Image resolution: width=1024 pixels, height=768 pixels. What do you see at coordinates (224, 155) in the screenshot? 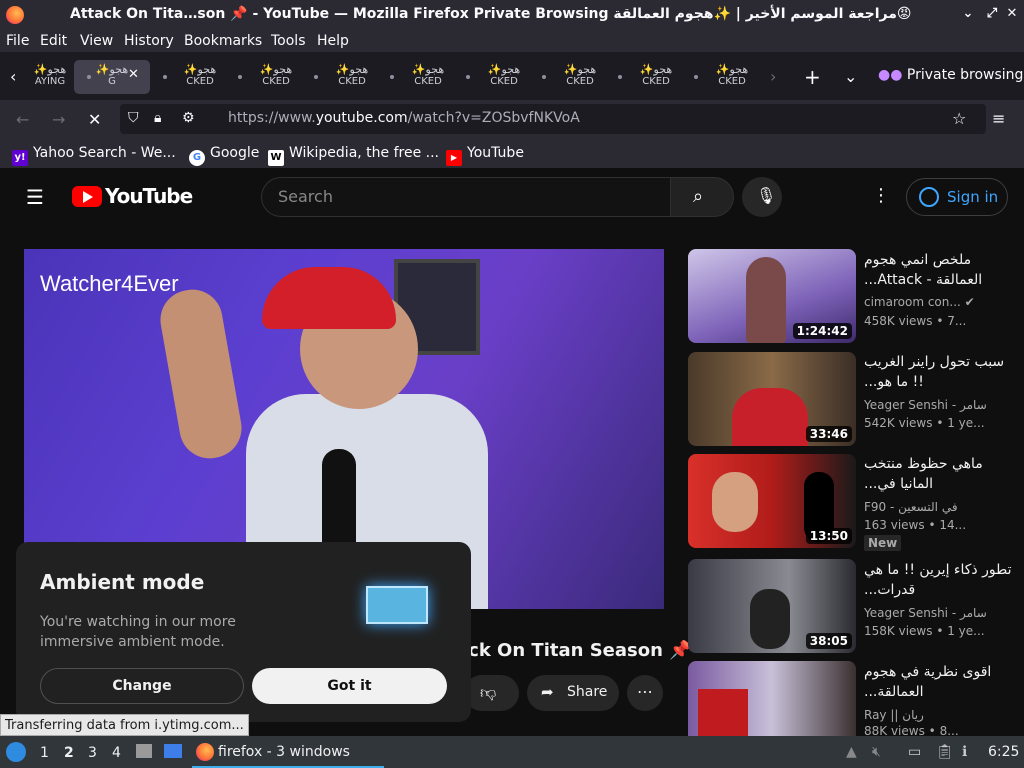
I see `bookmark-google: G Google` at bounding box center [224, 155].